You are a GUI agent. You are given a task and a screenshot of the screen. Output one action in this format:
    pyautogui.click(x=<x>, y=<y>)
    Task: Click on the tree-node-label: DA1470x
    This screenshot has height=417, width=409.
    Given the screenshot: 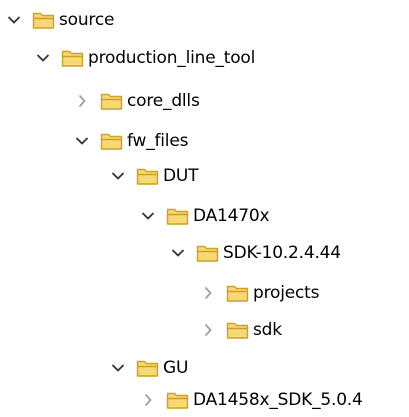 What is the action you would take?
    pyautogui.click(x=231, y=216)
    